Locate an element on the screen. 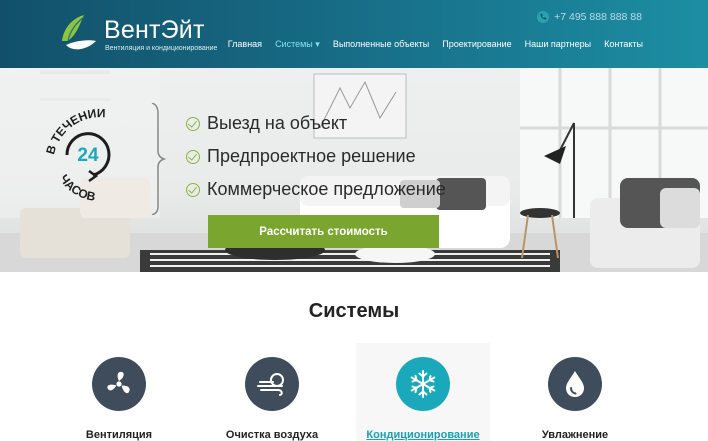 The height and width of the screenshot is (441, 708). feature-item: Коммерческое предложение is located at coordinates (316, 189).